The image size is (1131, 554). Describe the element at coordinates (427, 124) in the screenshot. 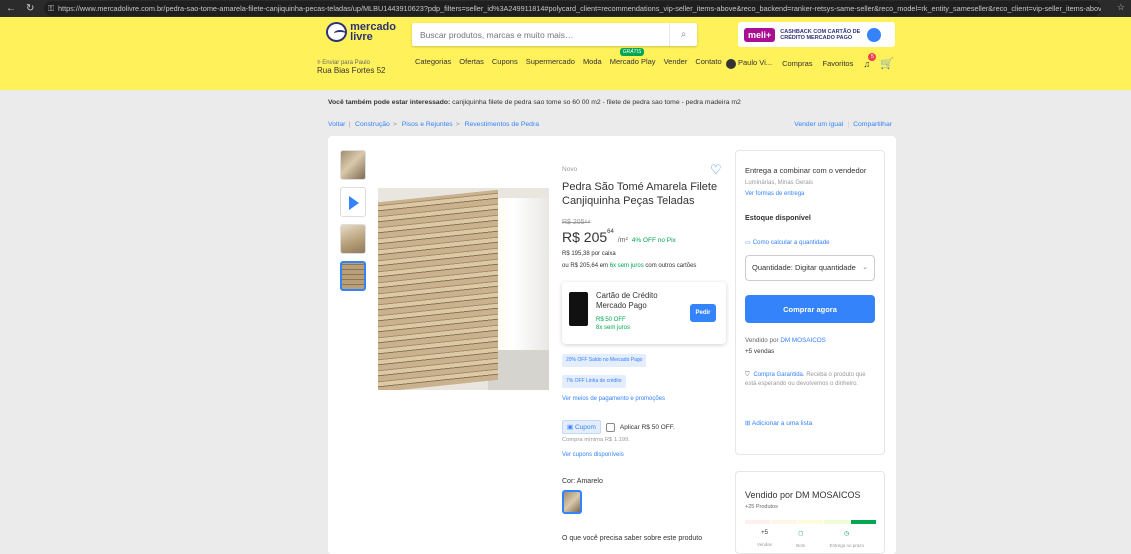

I see `breadcrumb-item: Pisos e Rejuntes` at that location.